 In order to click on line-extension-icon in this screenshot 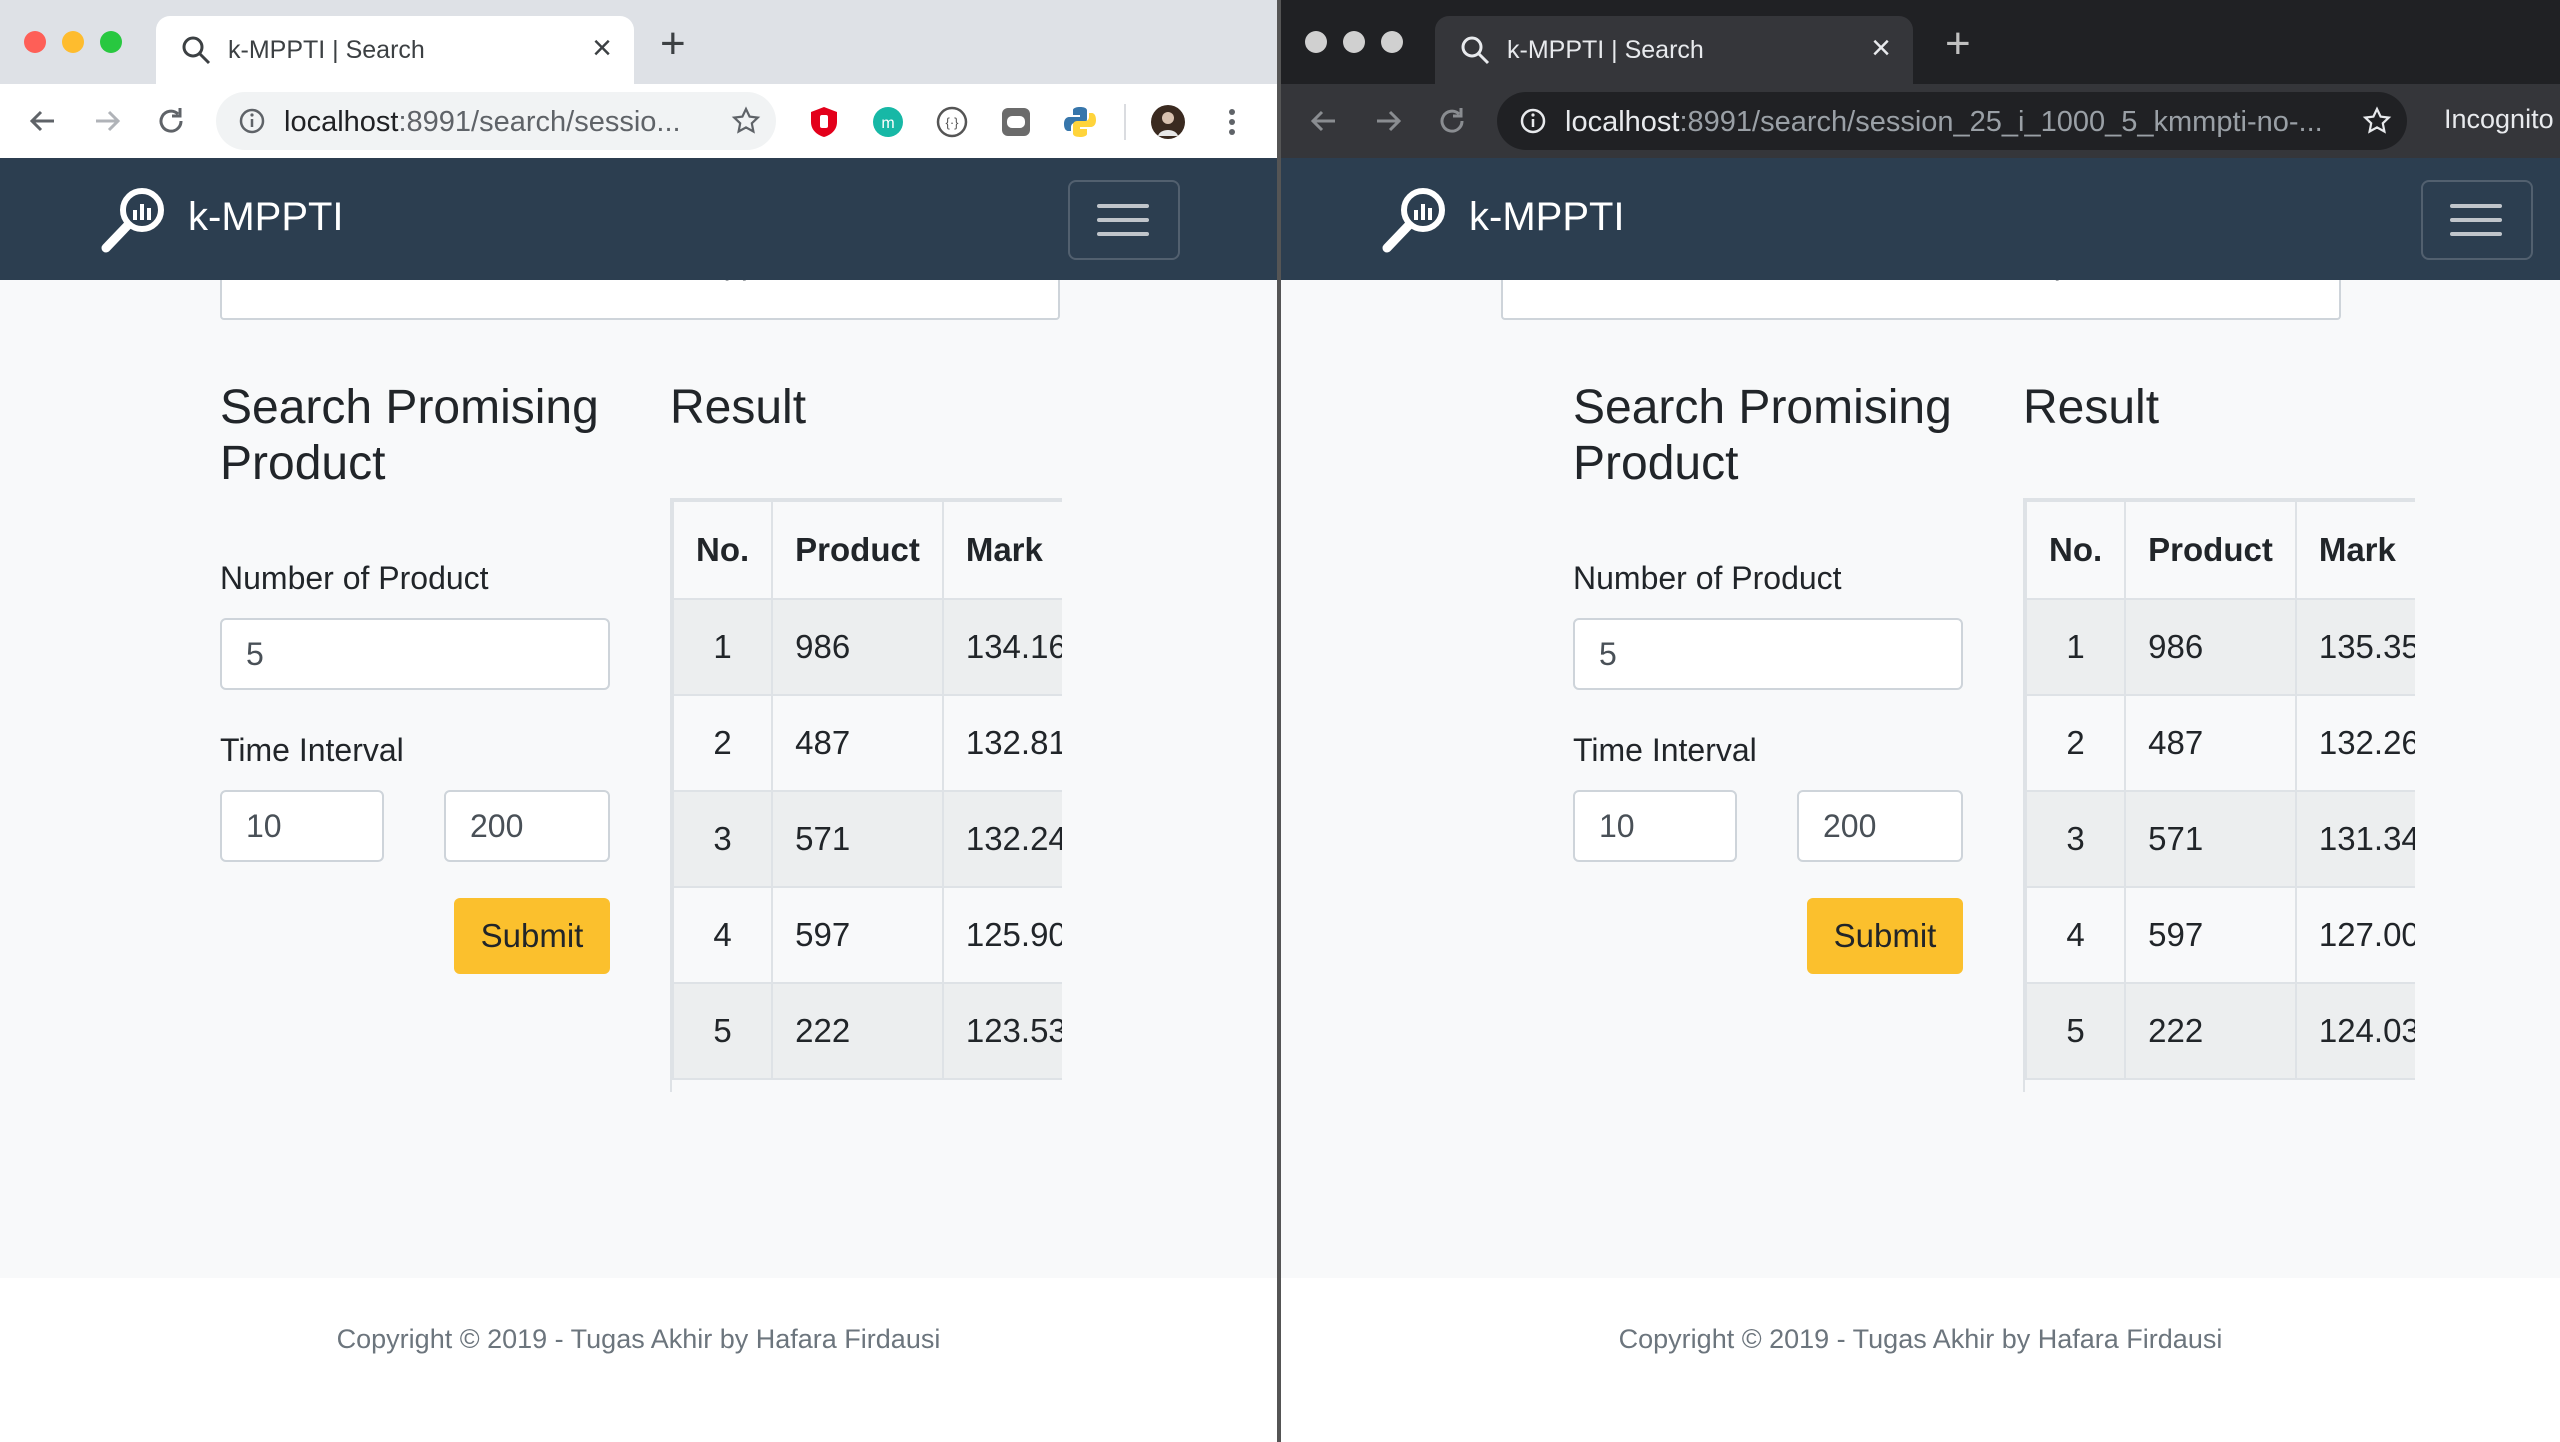, I will do `click(1016, 122)`.